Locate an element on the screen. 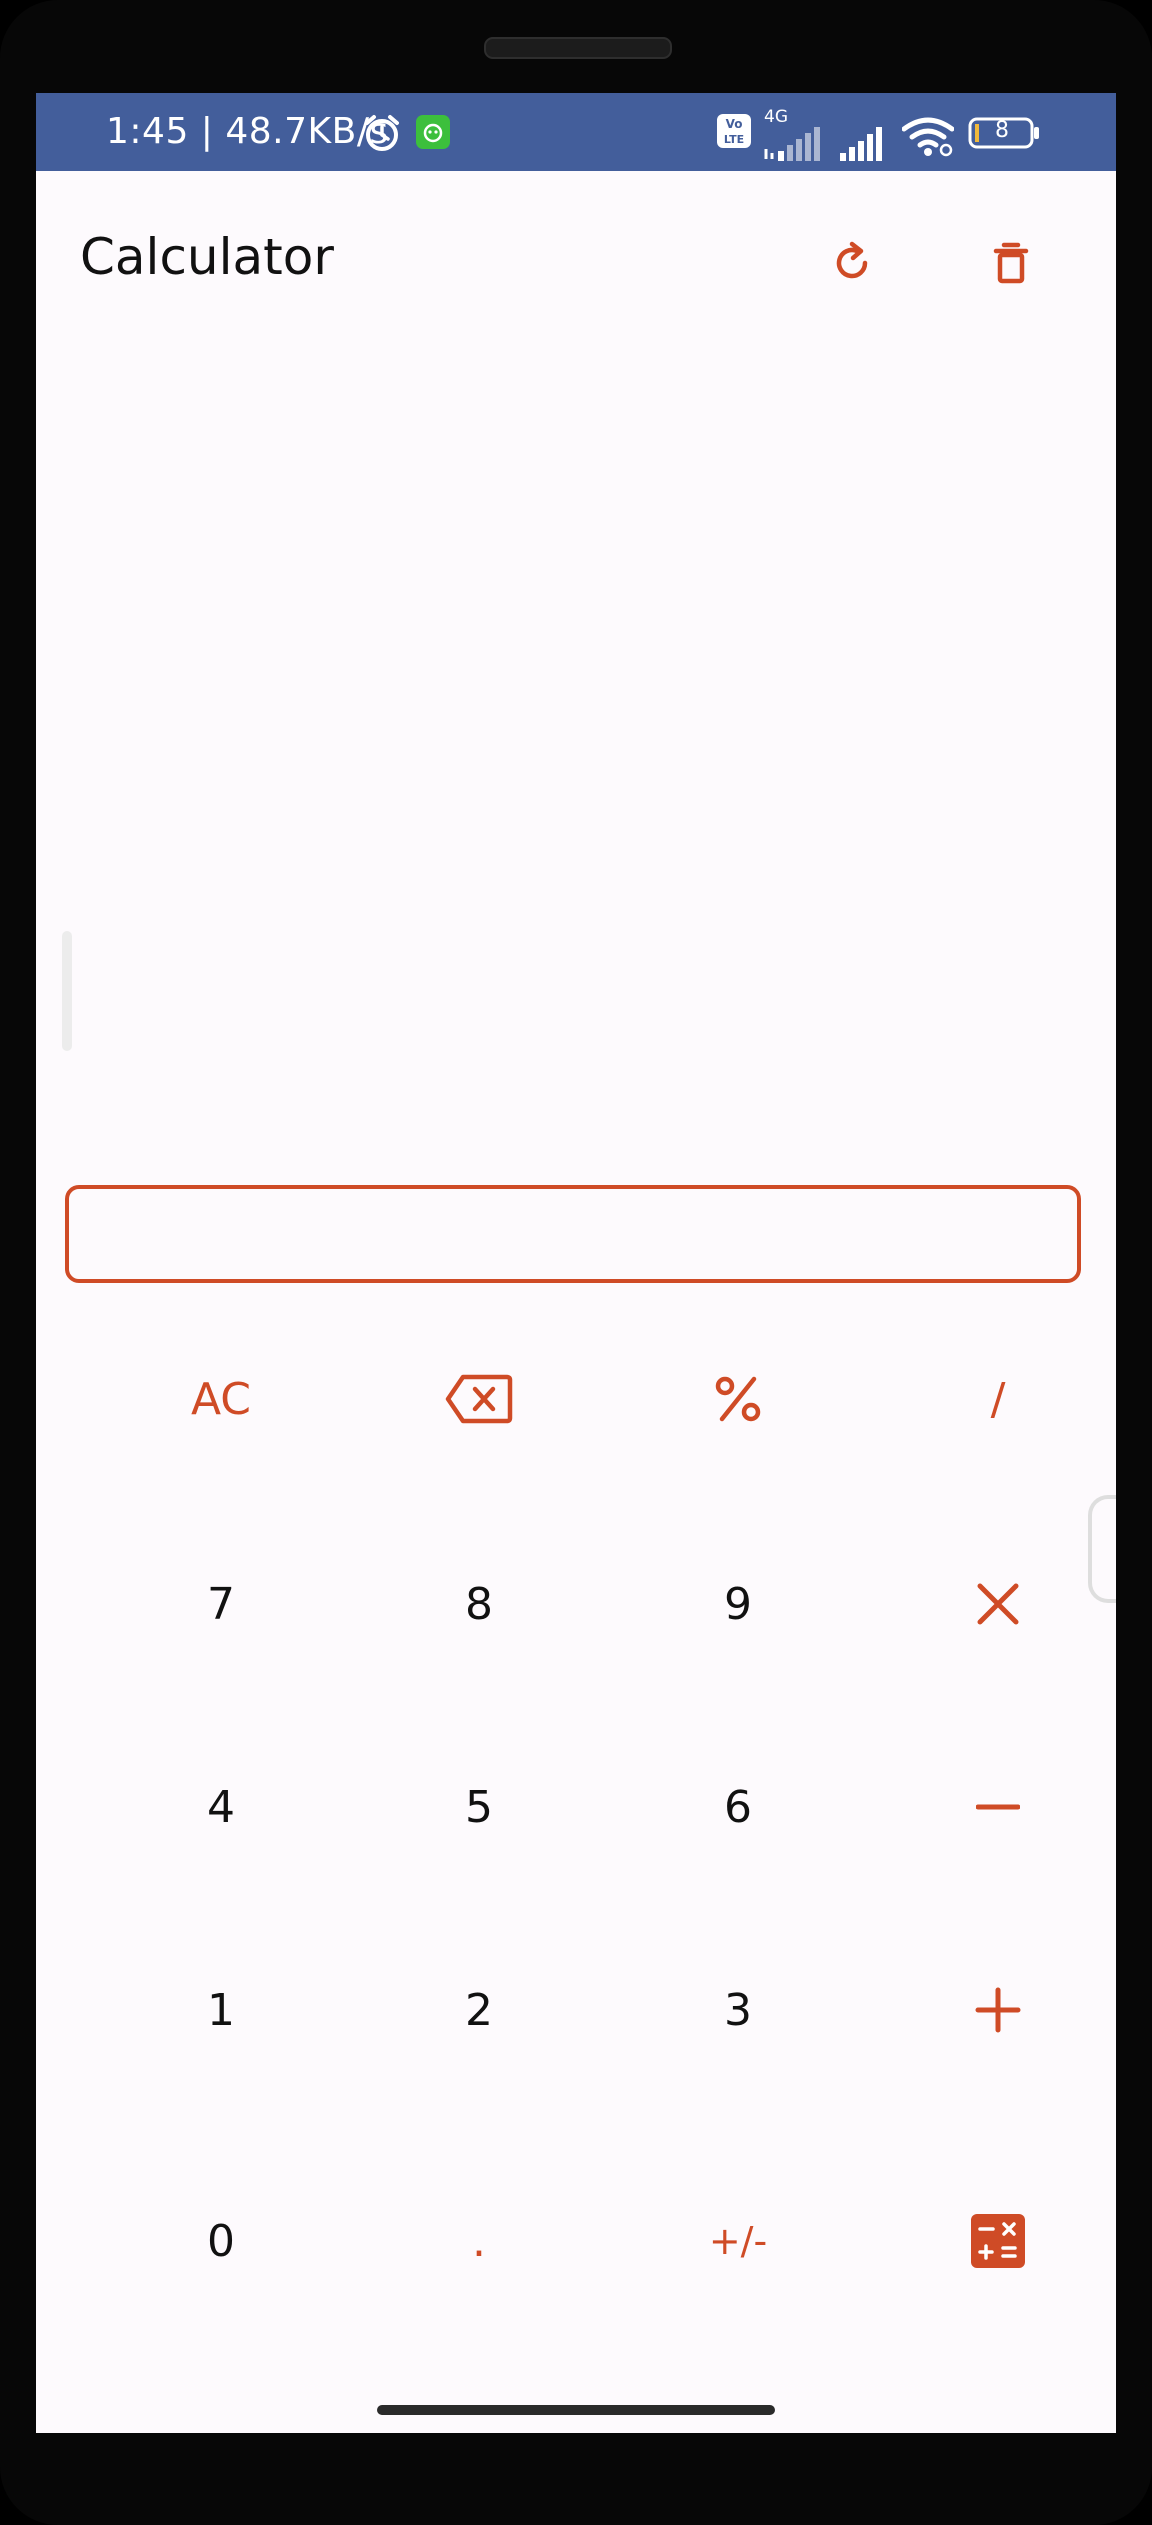  digit-5-label: 5 is located at coordinates (479, 1807).